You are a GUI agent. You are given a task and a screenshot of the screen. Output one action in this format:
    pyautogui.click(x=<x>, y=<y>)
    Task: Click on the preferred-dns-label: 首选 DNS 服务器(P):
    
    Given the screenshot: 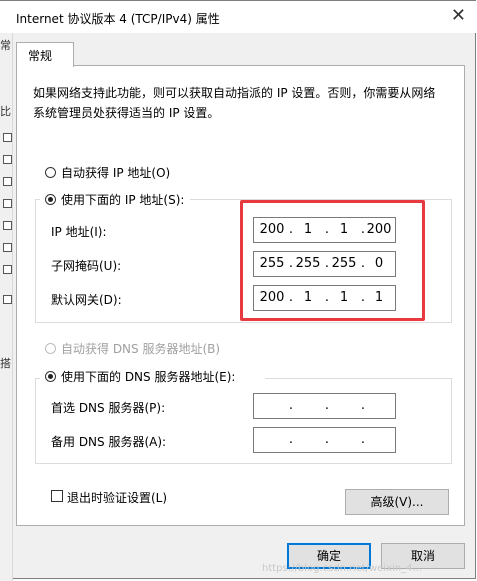 What is the action you would take?
    pyautogui.click(x=108, y=408)
    